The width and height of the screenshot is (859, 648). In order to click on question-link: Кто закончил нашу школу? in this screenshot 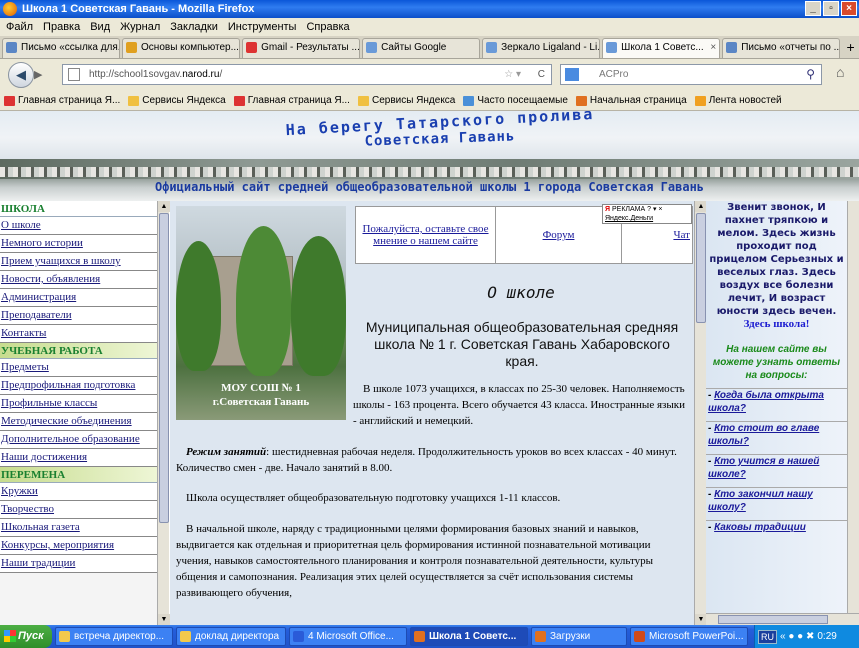, I will do `click(760, 501)`.